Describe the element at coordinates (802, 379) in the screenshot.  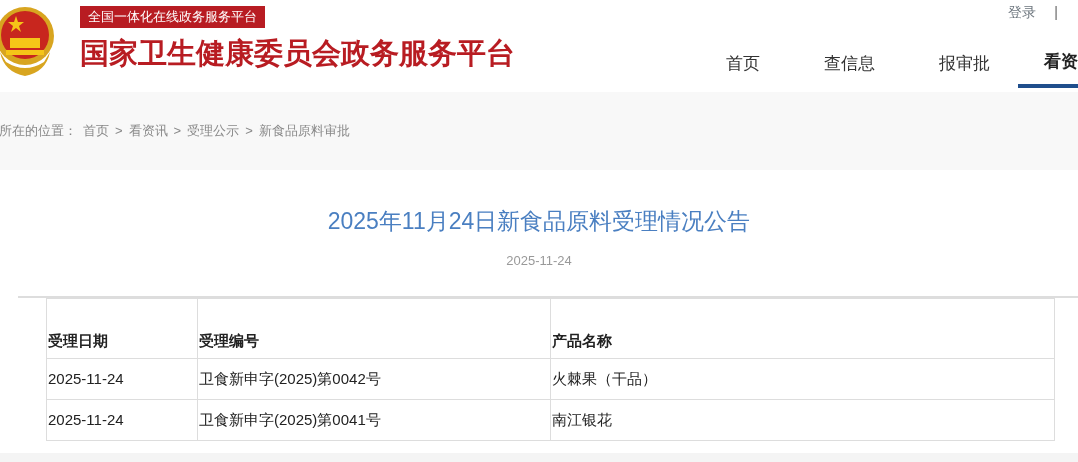
I see `table-cell: 火棘果（干品）` at that location.